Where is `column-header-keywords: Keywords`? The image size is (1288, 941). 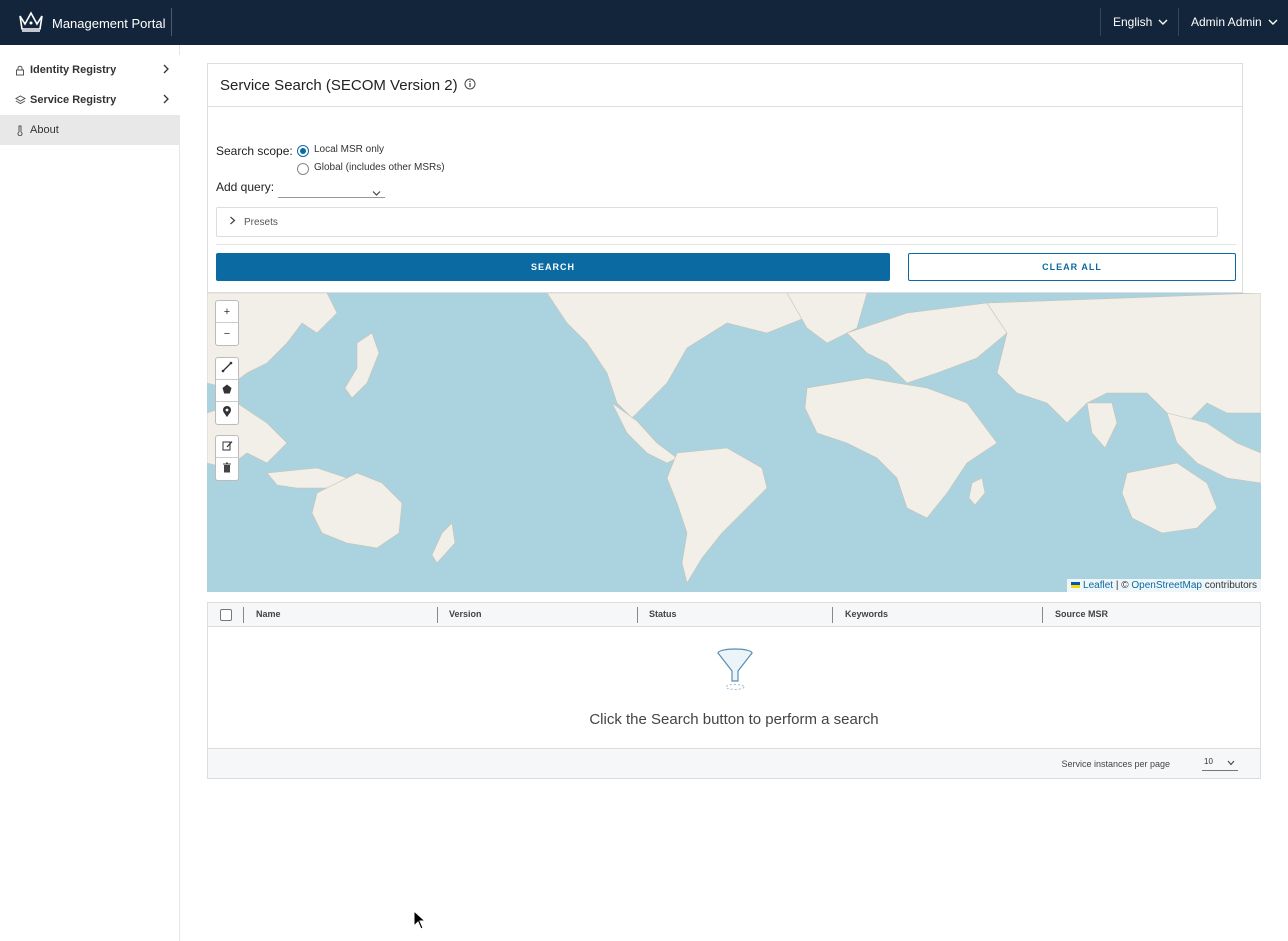 column-header-keywords: Keywords is located at coordinates (866, 614).